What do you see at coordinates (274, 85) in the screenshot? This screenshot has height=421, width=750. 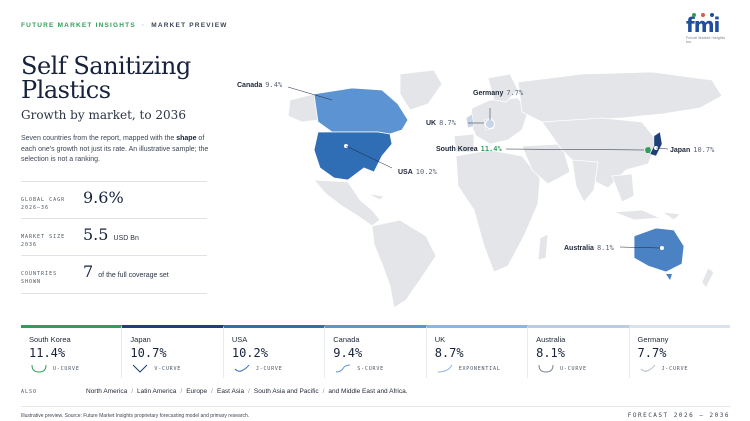 I see `map-label-value: 9.4%` at bounding box center [274, 85].